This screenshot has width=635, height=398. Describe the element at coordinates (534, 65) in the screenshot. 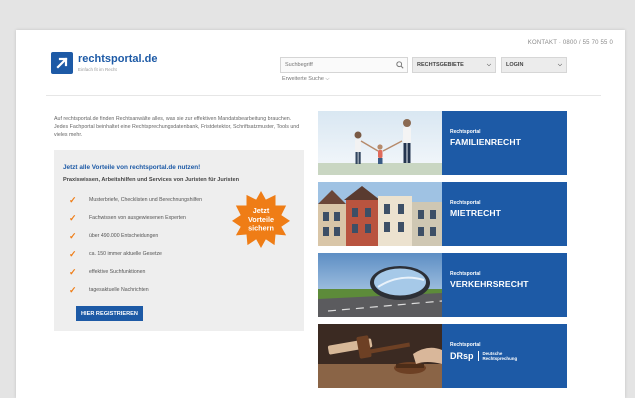

I see `login-dropdown: LOGIN ⌵` at that location.